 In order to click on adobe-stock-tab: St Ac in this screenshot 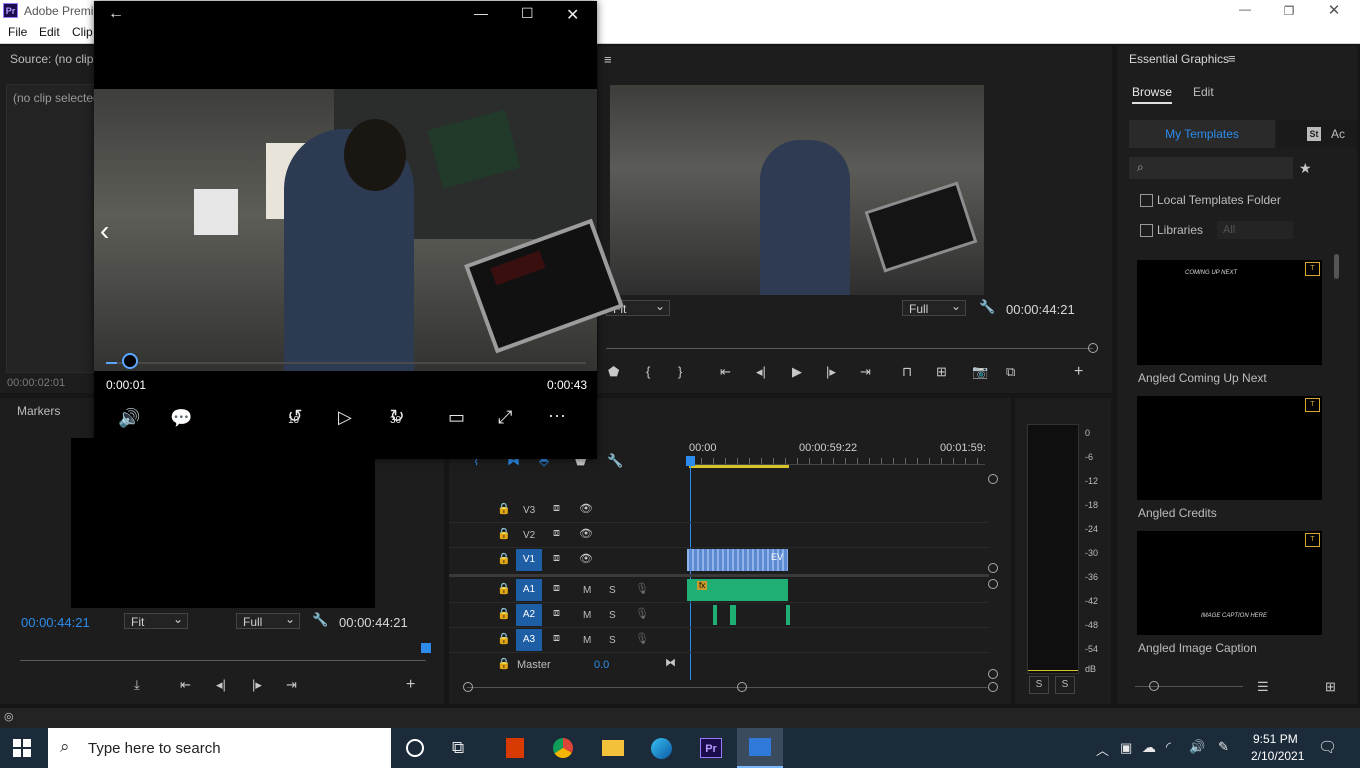, I will do `click(1317, 134)`.